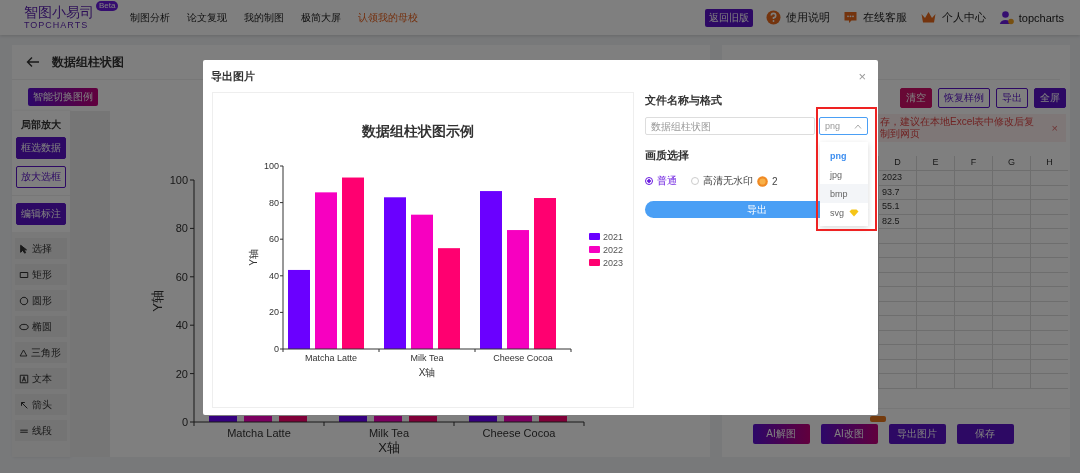 This screenshot has width=1080, height=473. What do you see at coordinates (321, 17) in the screenshot?
I see `nav-link: 极简大屏` at bounding box center [321, 17].